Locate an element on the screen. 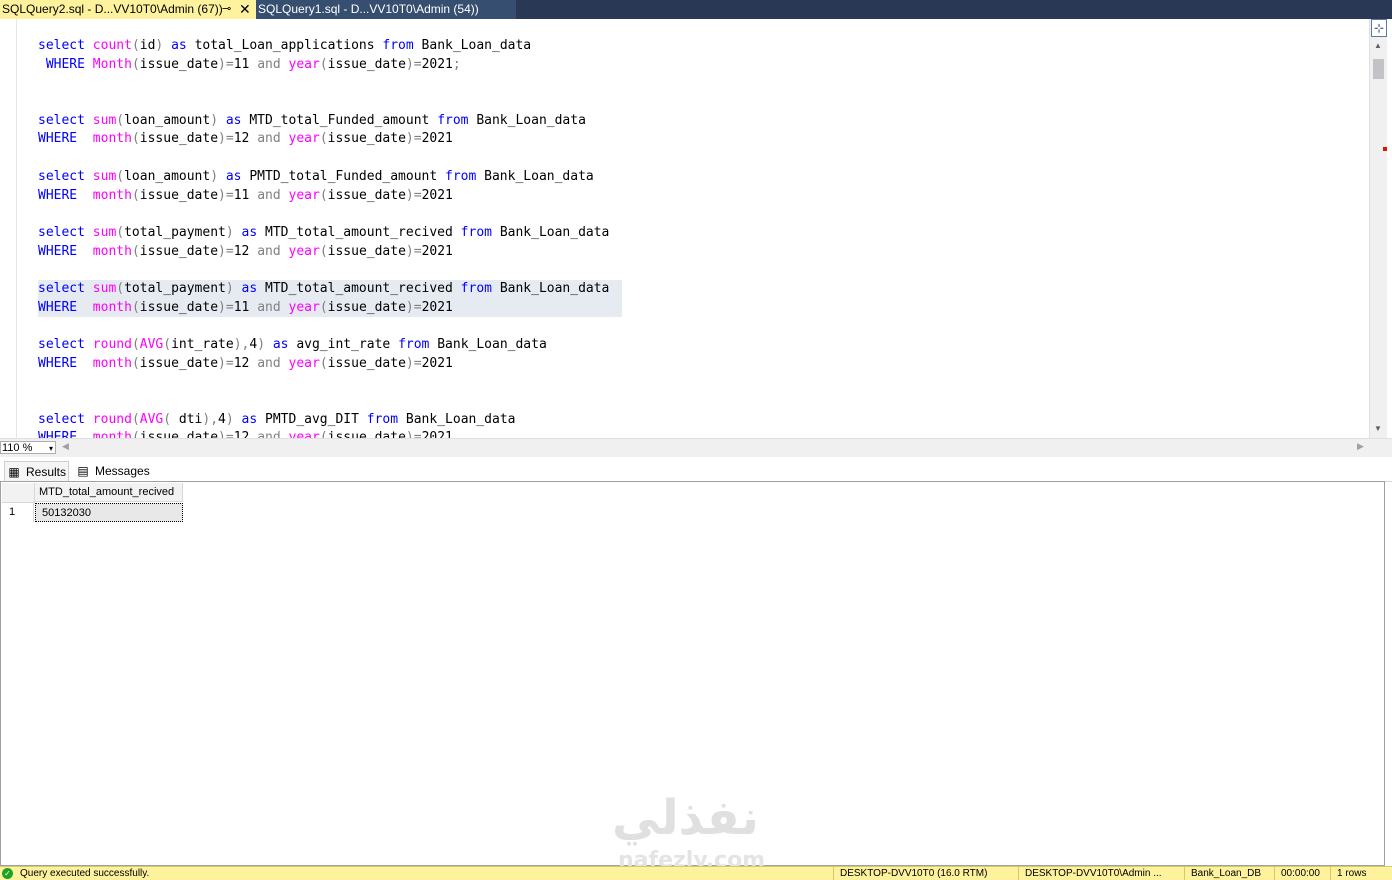  results-tab-bar: ▦ Results ▤ Messages is located at coordinates (696, 471).